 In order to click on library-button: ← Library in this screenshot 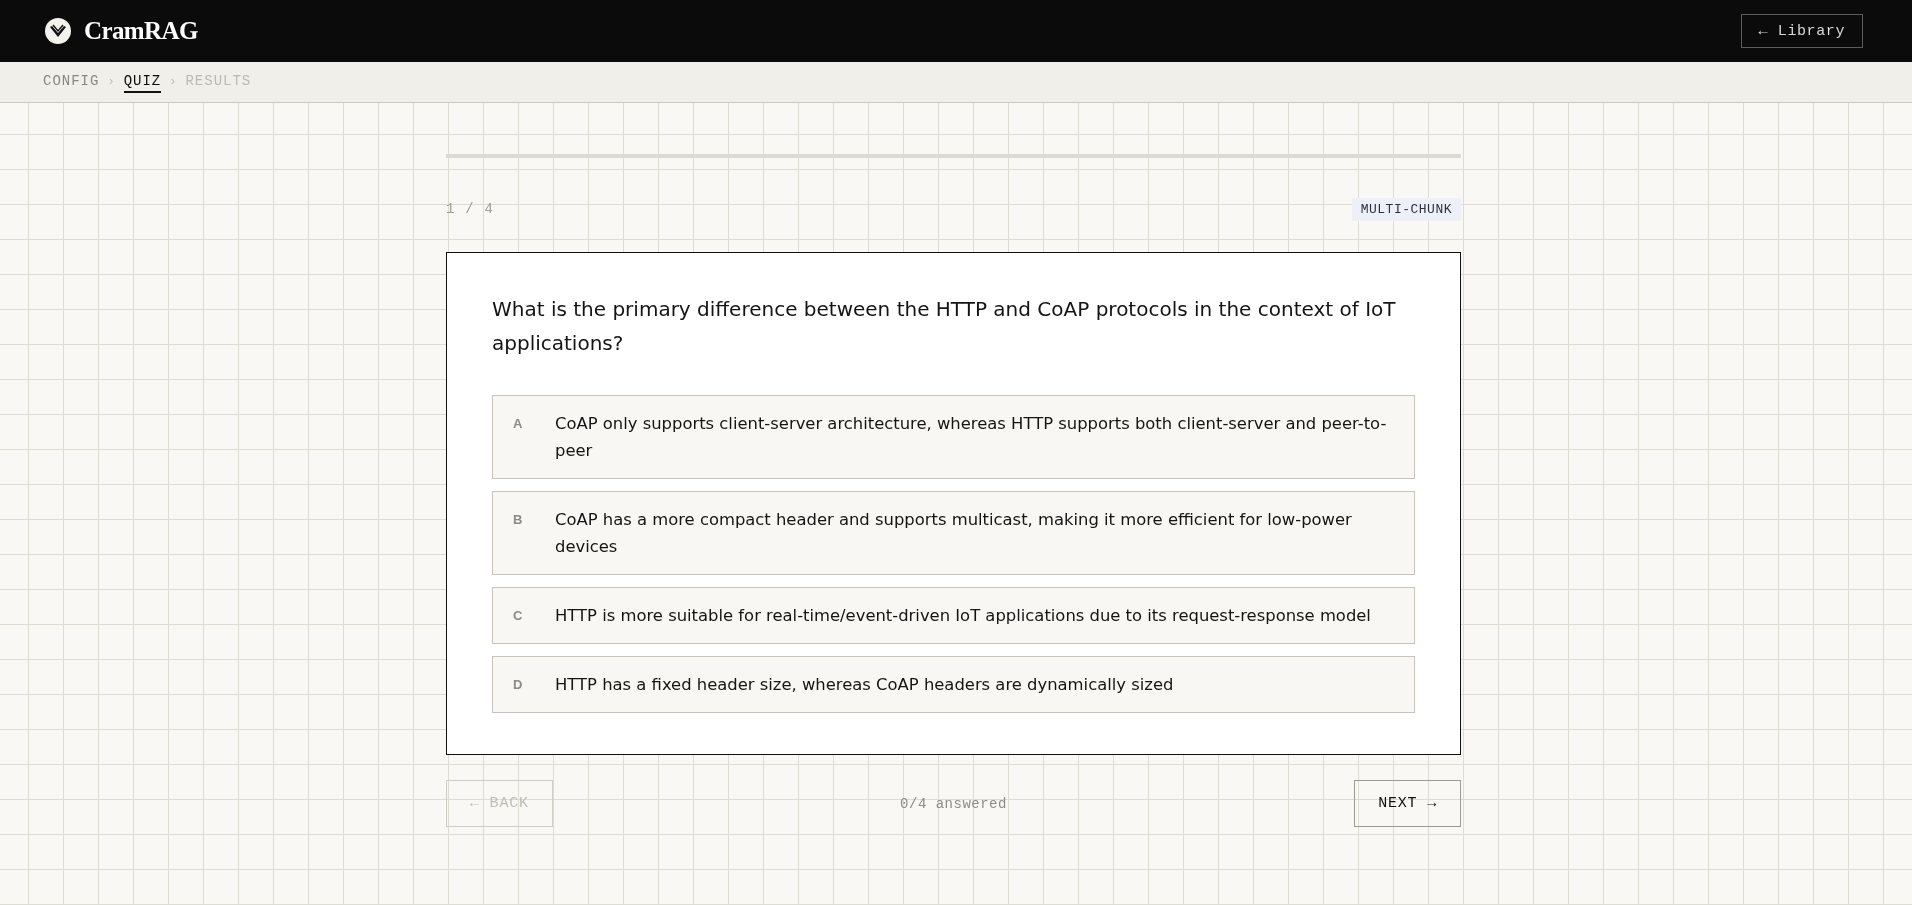, I will do `click(1801, 31)`.